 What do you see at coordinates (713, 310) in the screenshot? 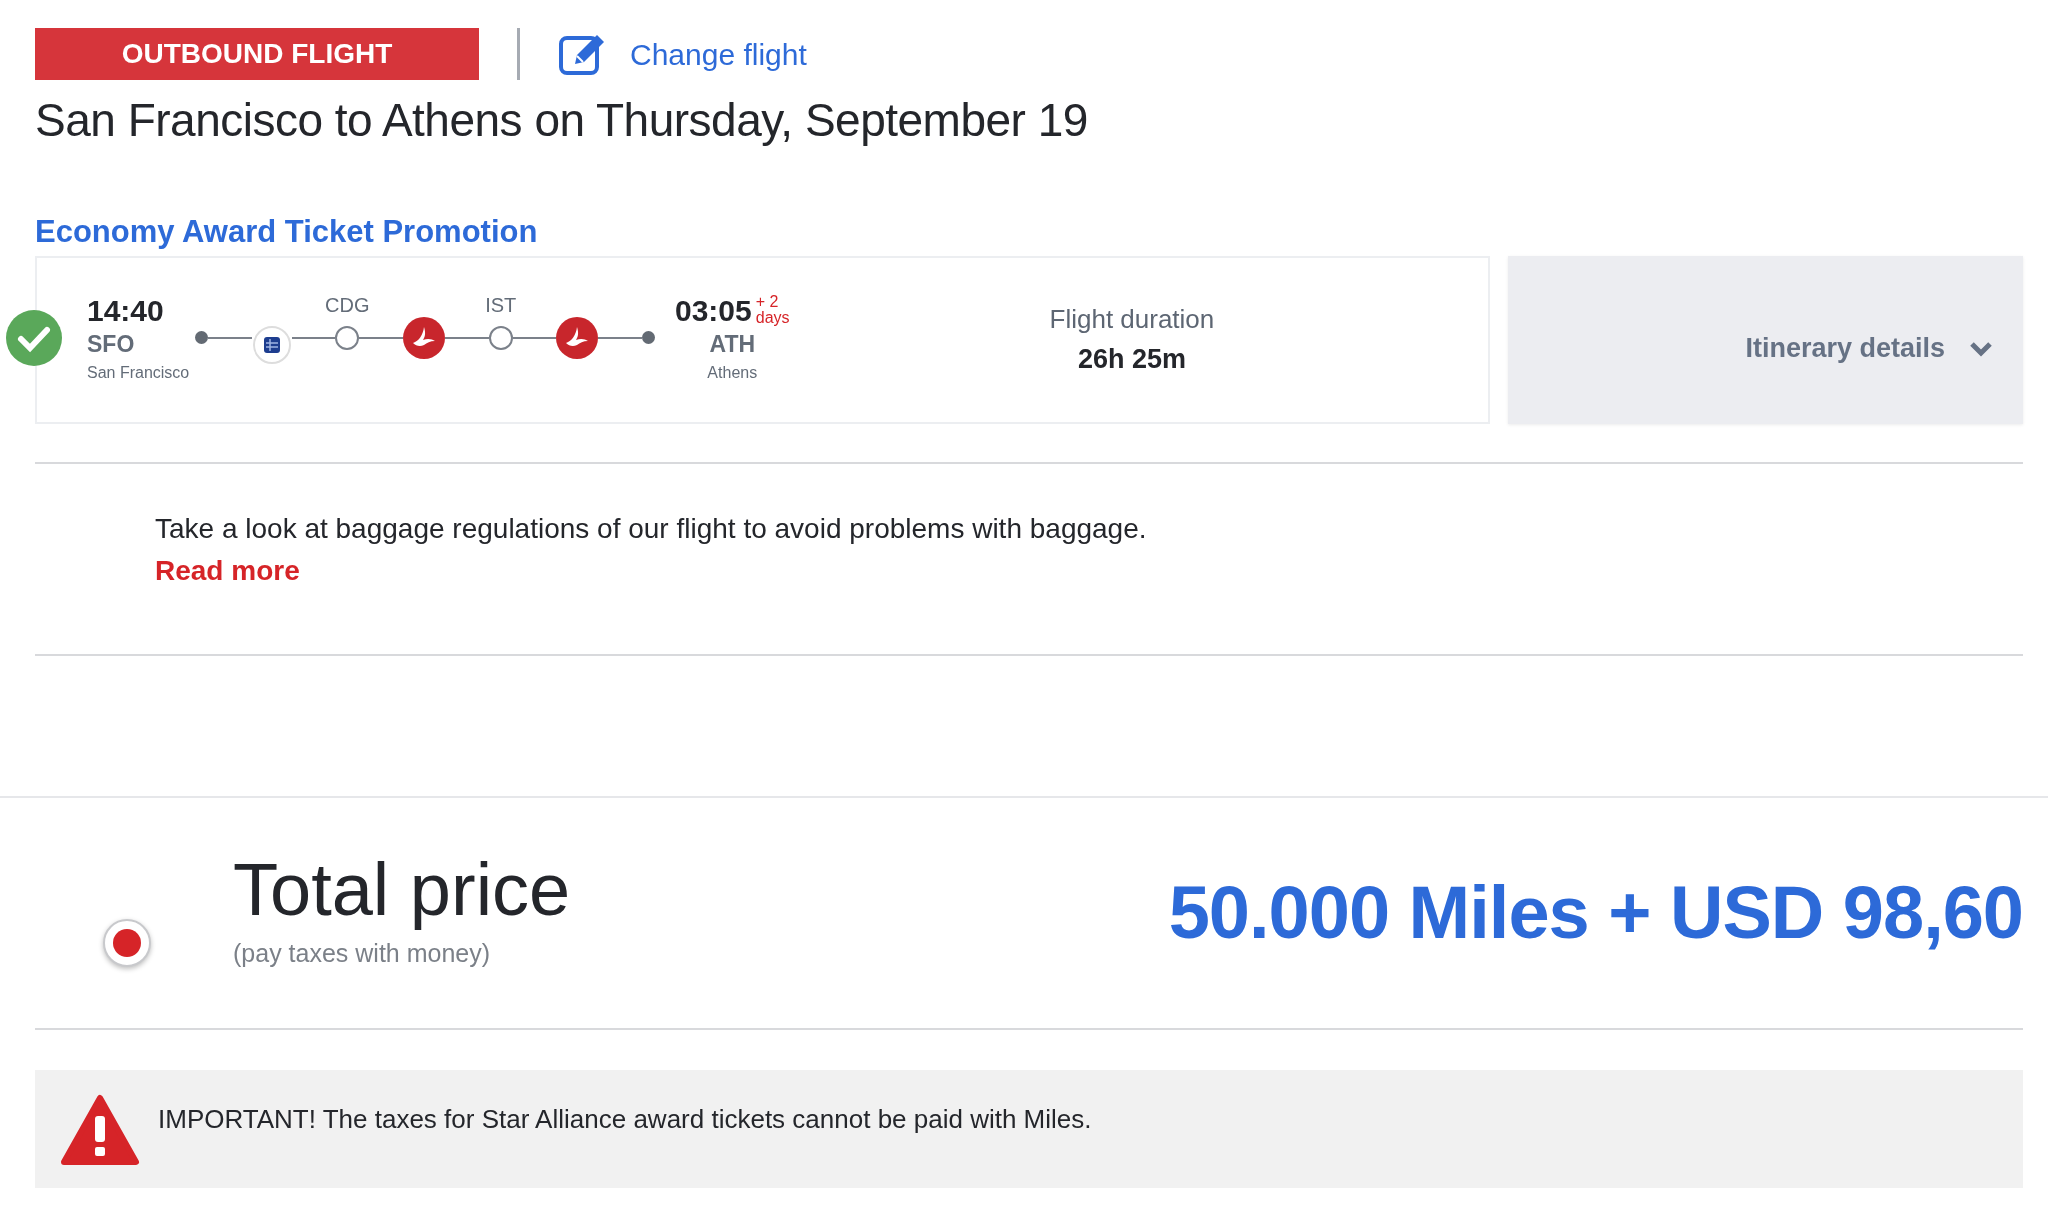
I see `arrival-time: 03:05` at bounding box center [713, 310].